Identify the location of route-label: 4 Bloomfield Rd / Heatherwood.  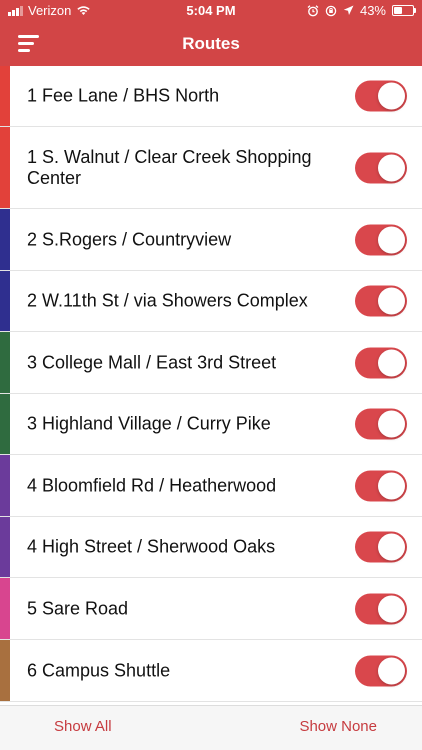
(152, 485).